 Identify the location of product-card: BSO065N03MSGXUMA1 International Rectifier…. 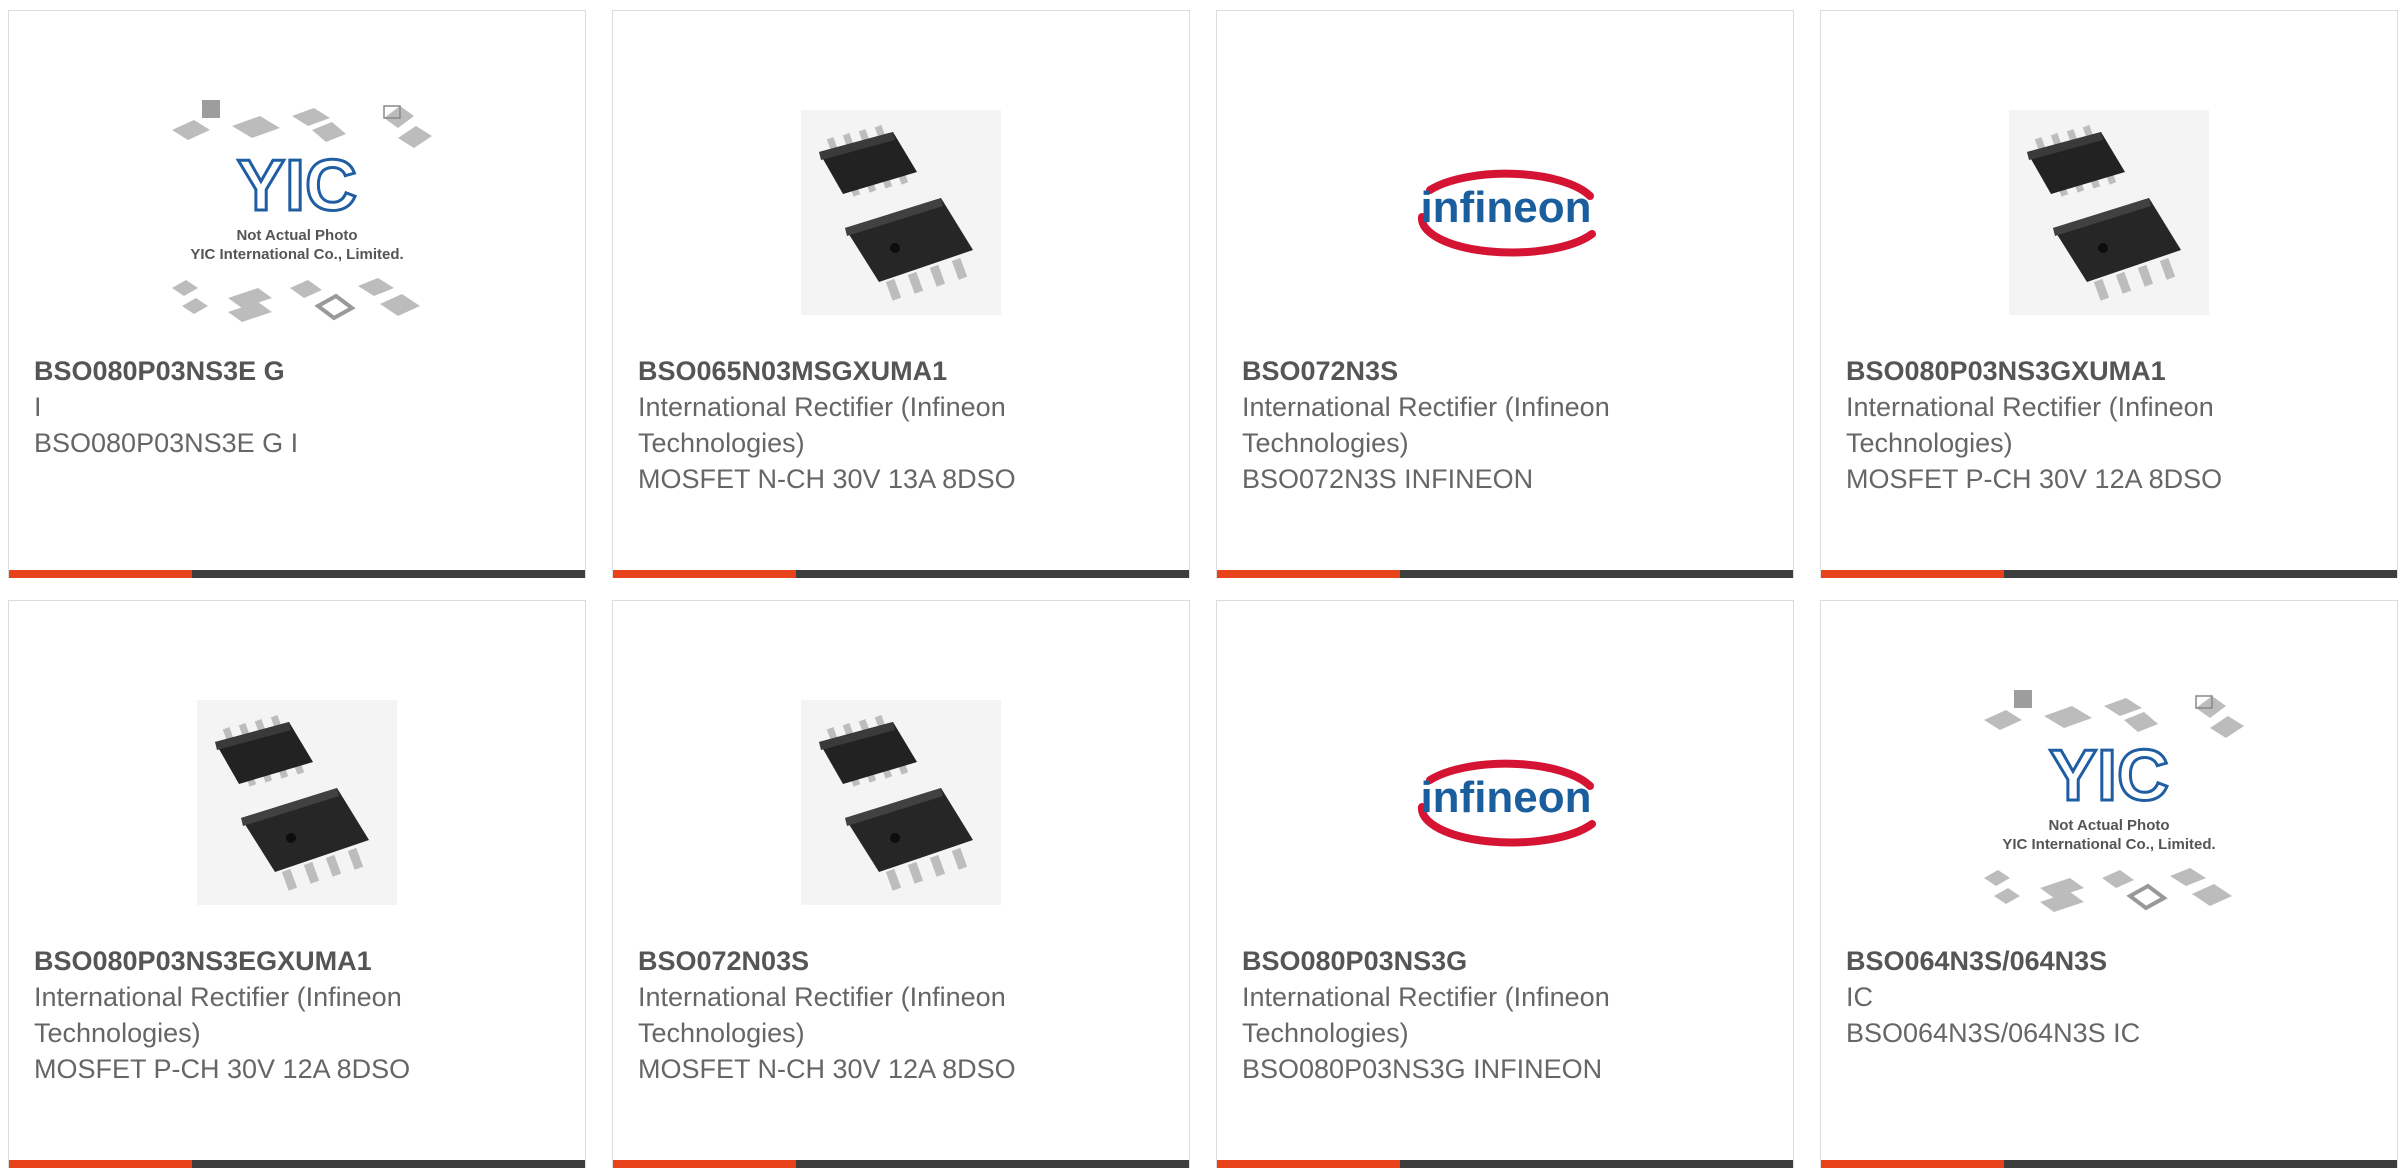
(901, 294).